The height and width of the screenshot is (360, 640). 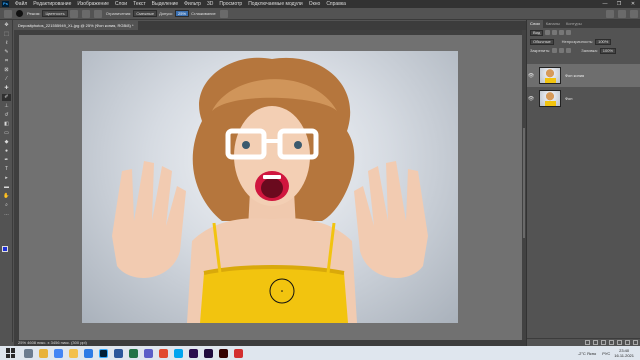 I want to click on dodge-tool-icon: ●, so click(x=6, y=151).